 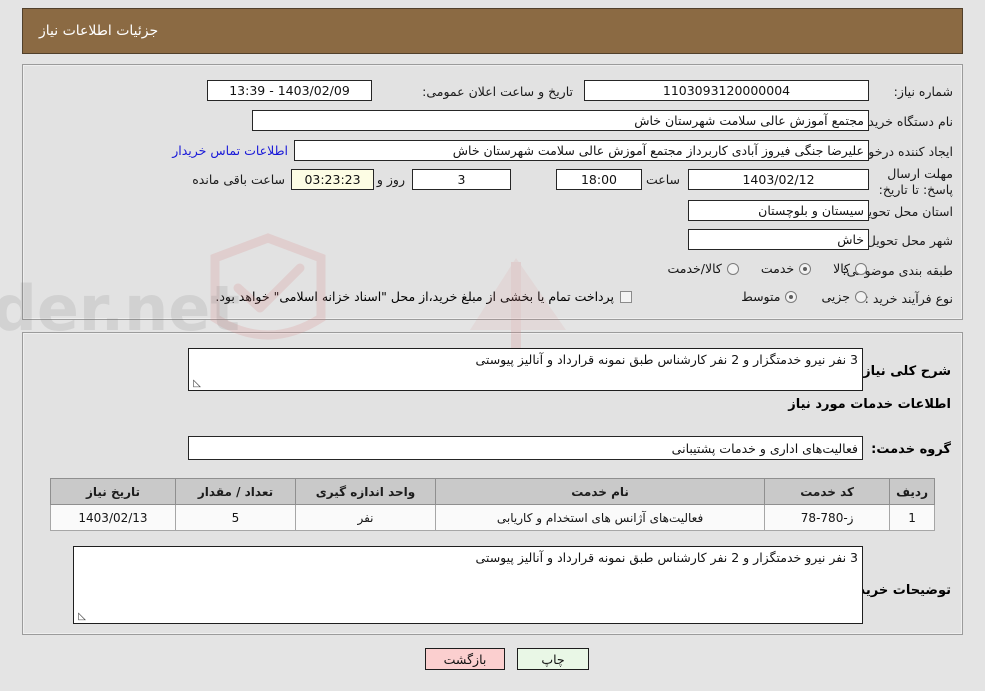 I want to click on th-need-date: تاریخ نیاز, so click(x=113, y=491).